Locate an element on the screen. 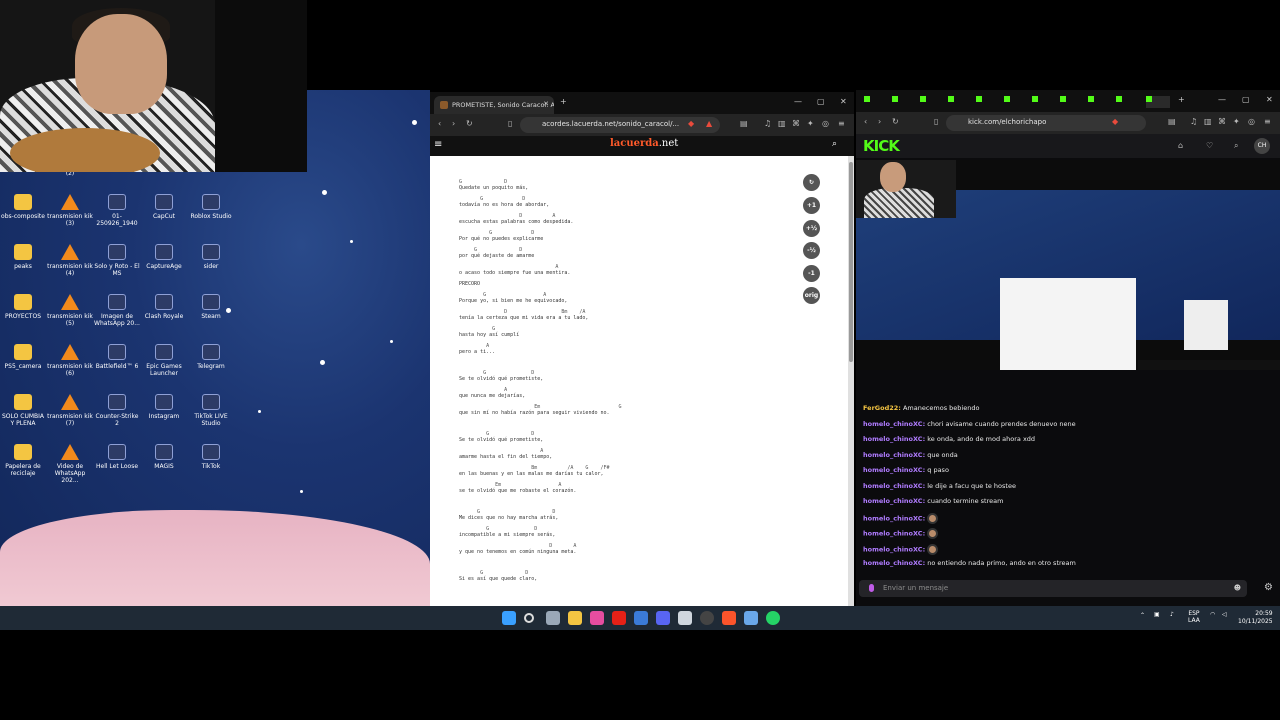  whatsapp-icon is located at coordinates (773, 618).